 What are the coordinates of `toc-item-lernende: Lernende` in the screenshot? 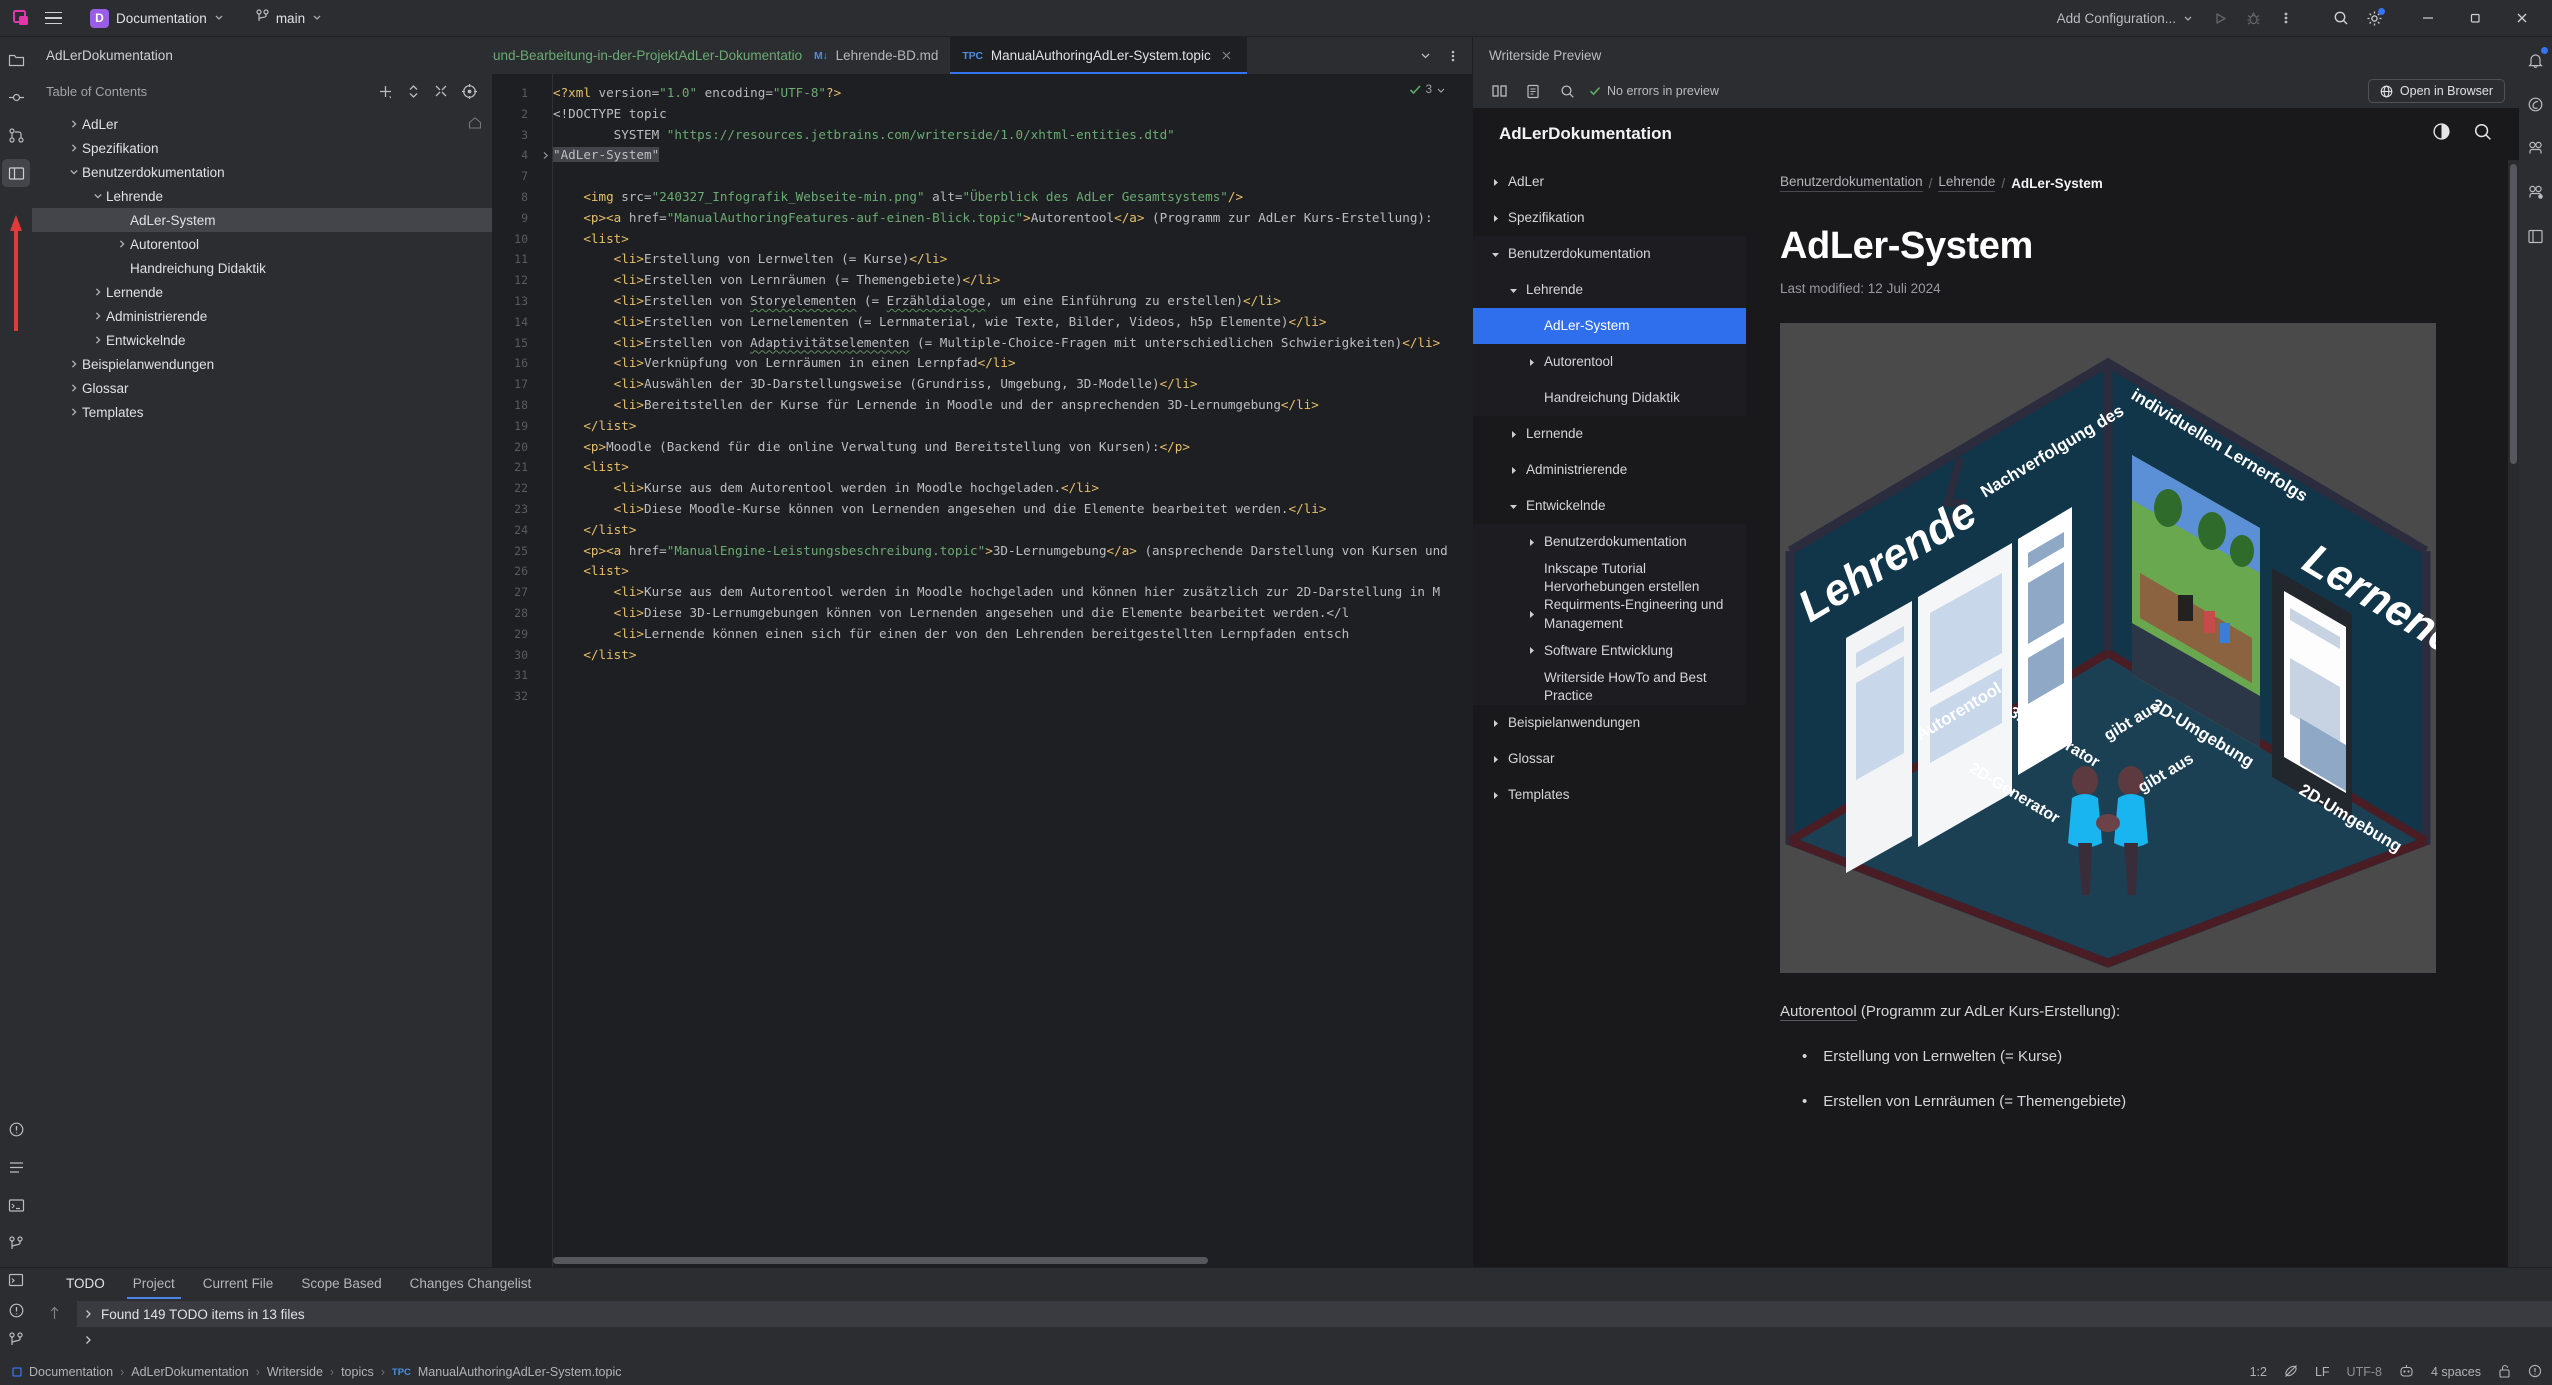 It's located at (262, 292).